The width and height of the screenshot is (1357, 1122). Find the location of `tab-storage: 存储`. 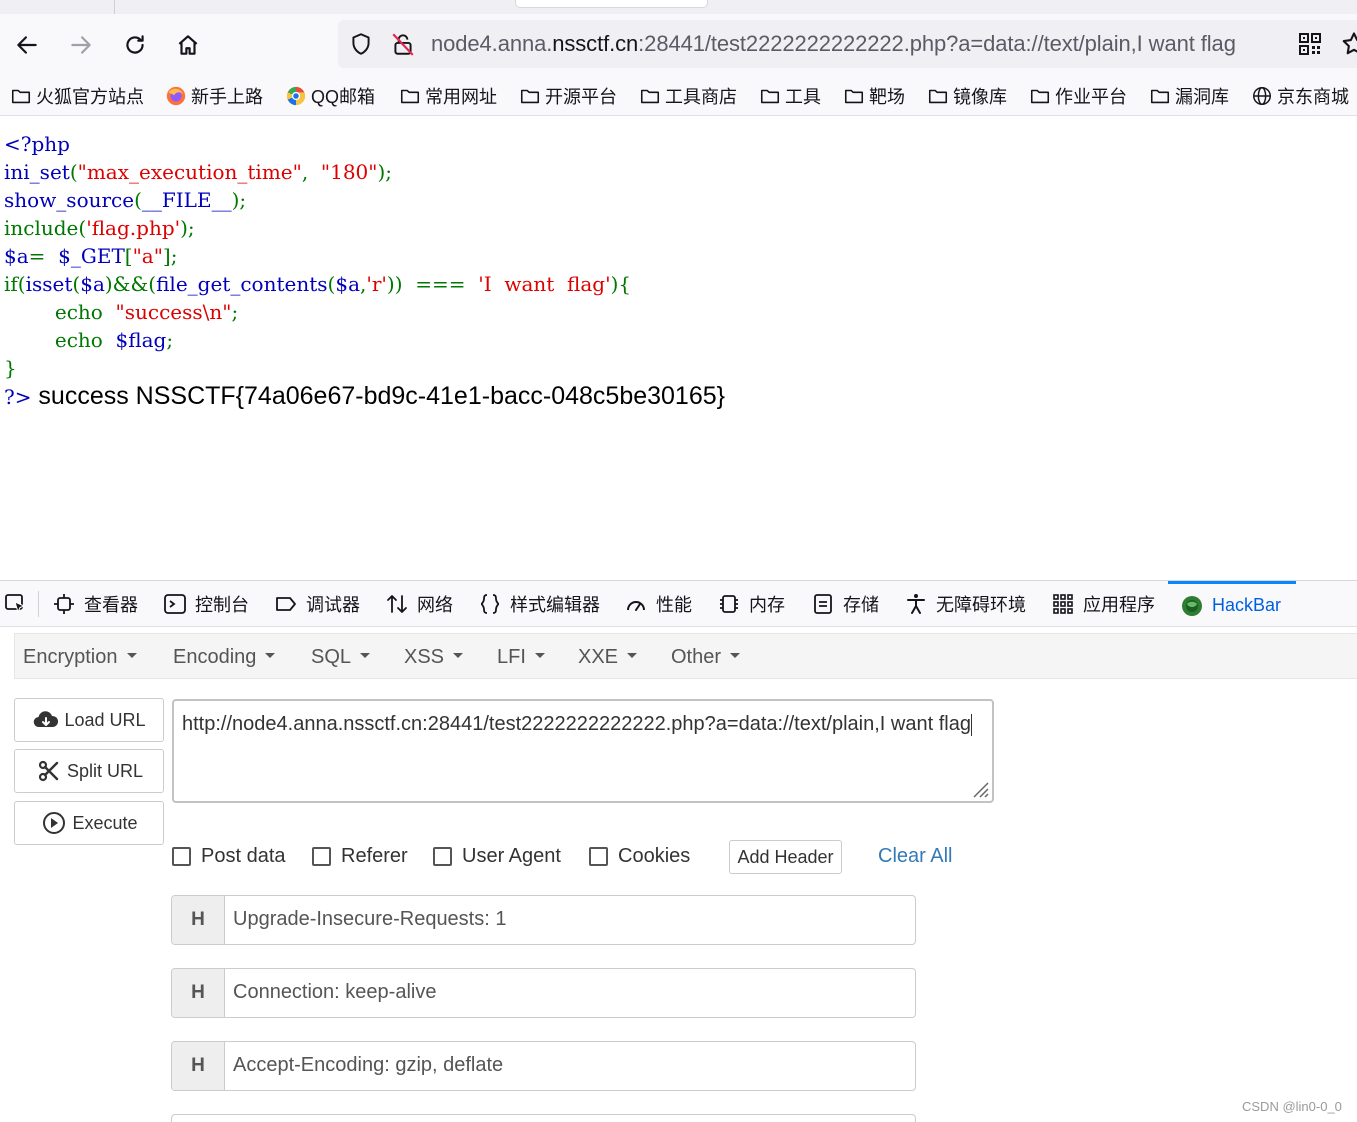

tab-storage: 存储 is located at coordinates (845, 604).